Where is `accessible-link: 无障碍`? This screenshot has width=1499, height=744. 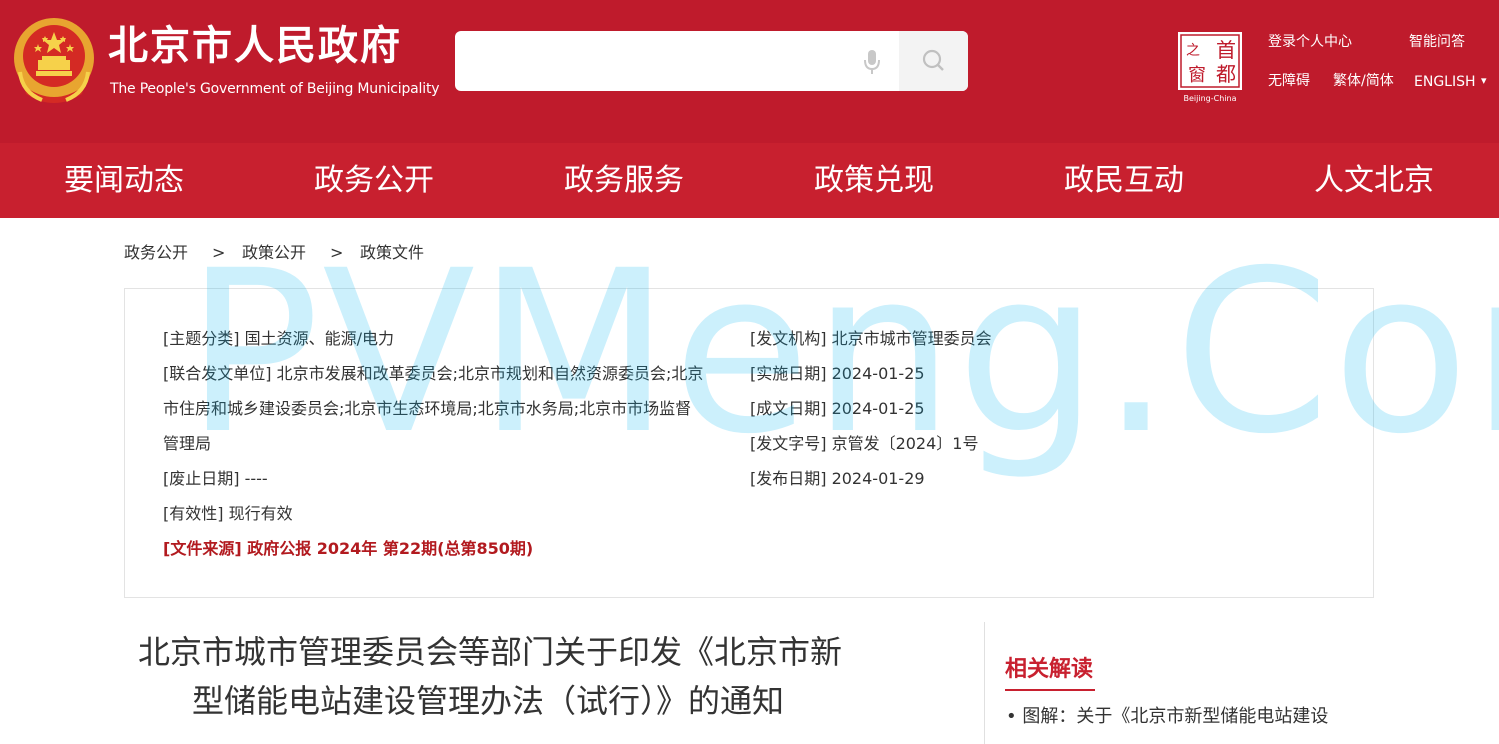 accessible-link: 无障碍 is located at coordinates (1289, 81).